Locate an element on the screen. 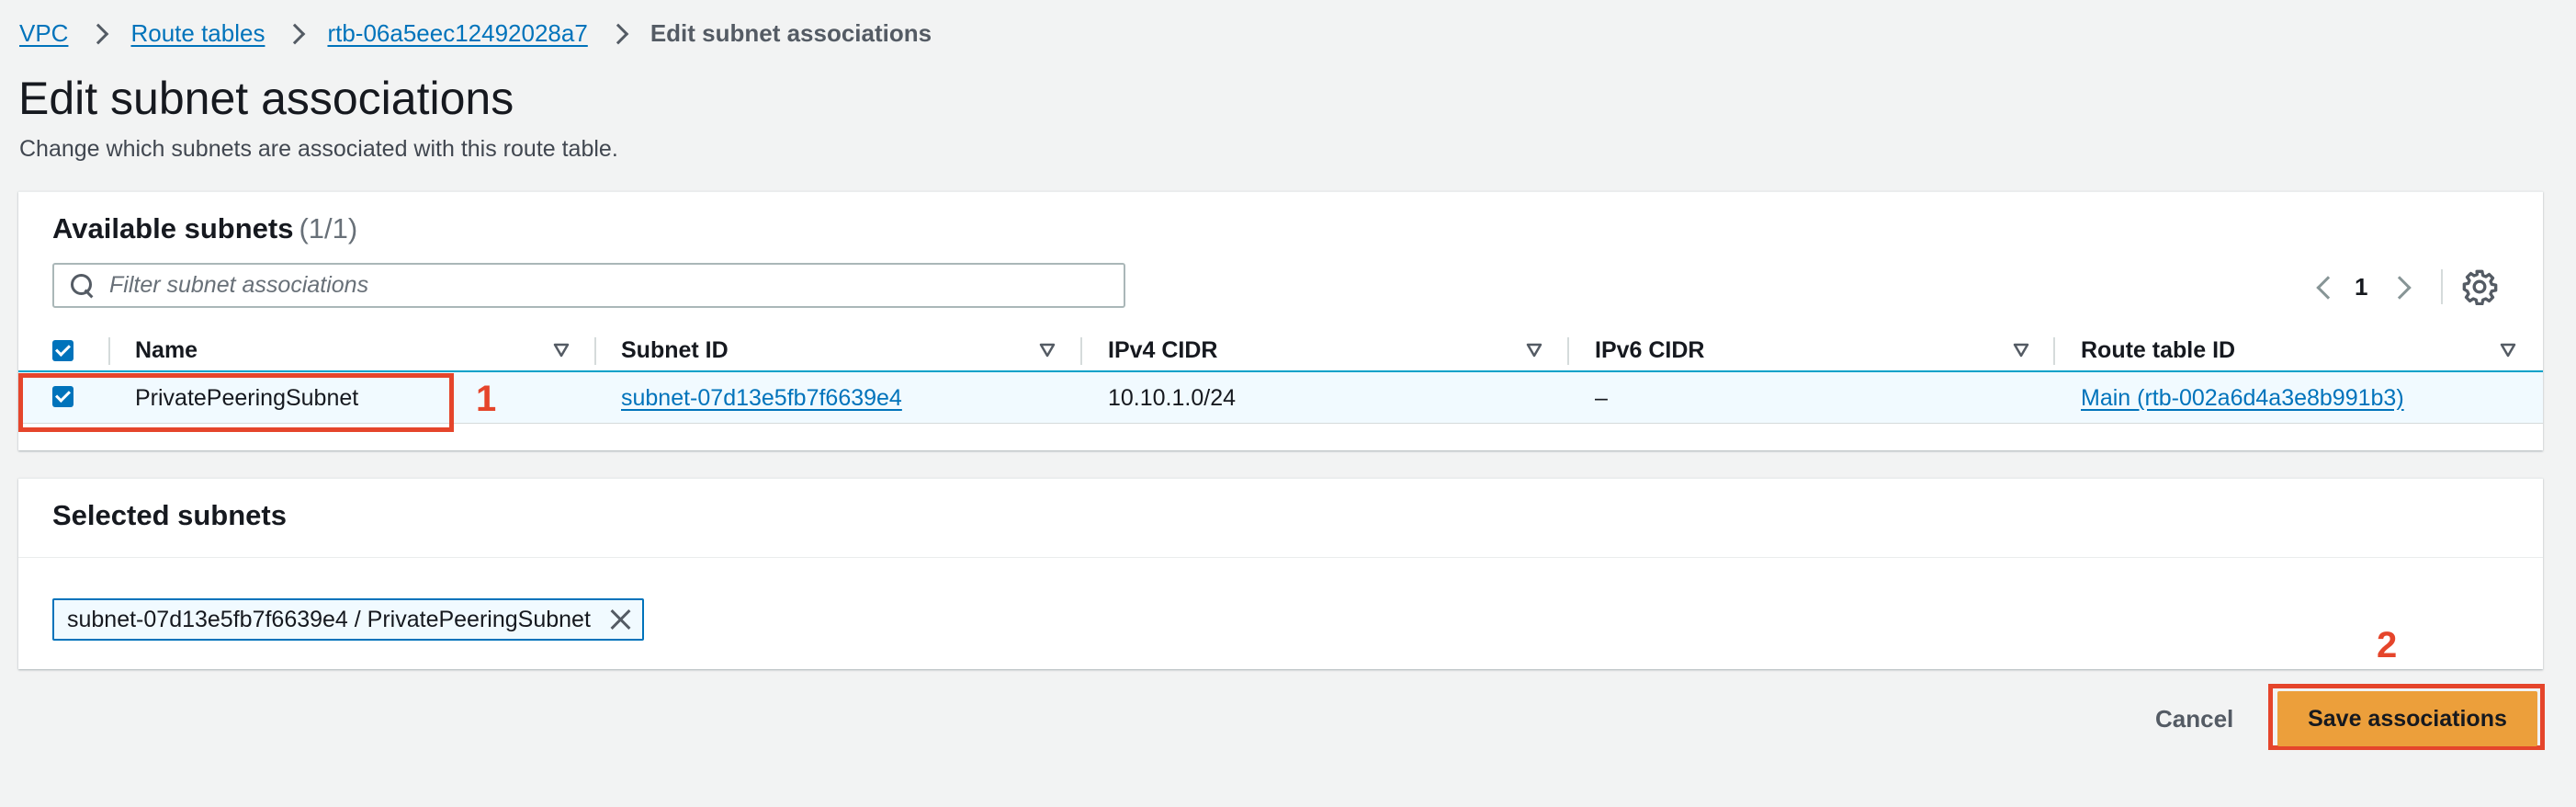 The image size is (2576, 807). cancel-button: Cancel is located at coordinates (2194, 719).